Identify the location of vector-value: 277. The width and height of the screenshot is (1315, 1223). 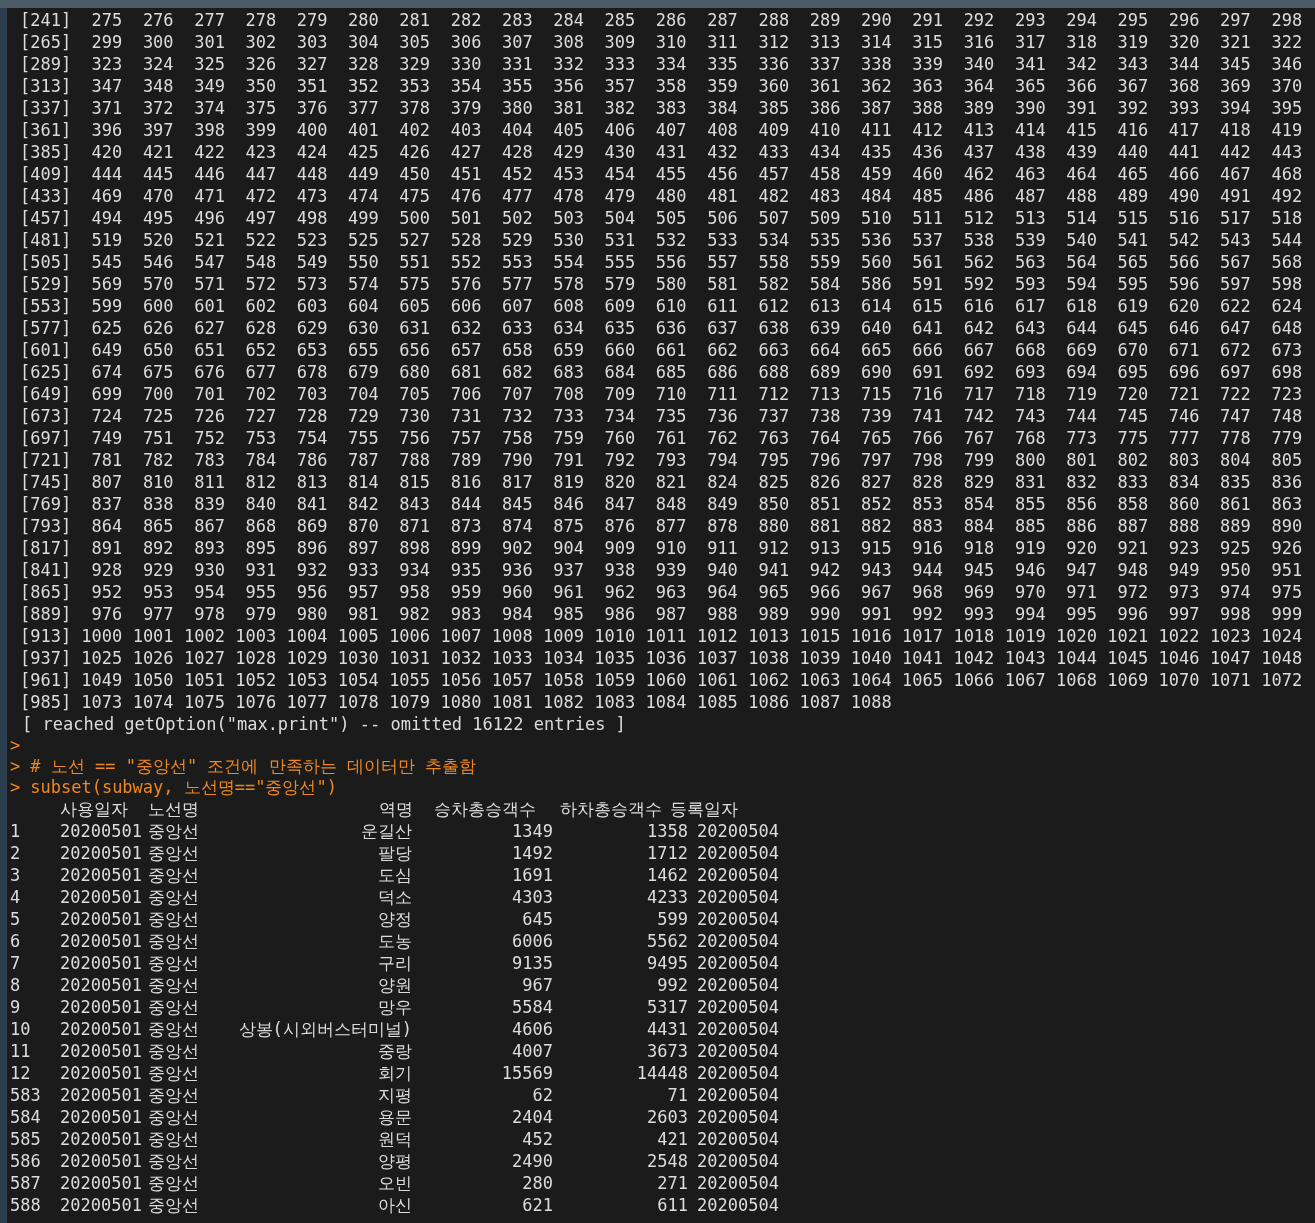
(209, 20).